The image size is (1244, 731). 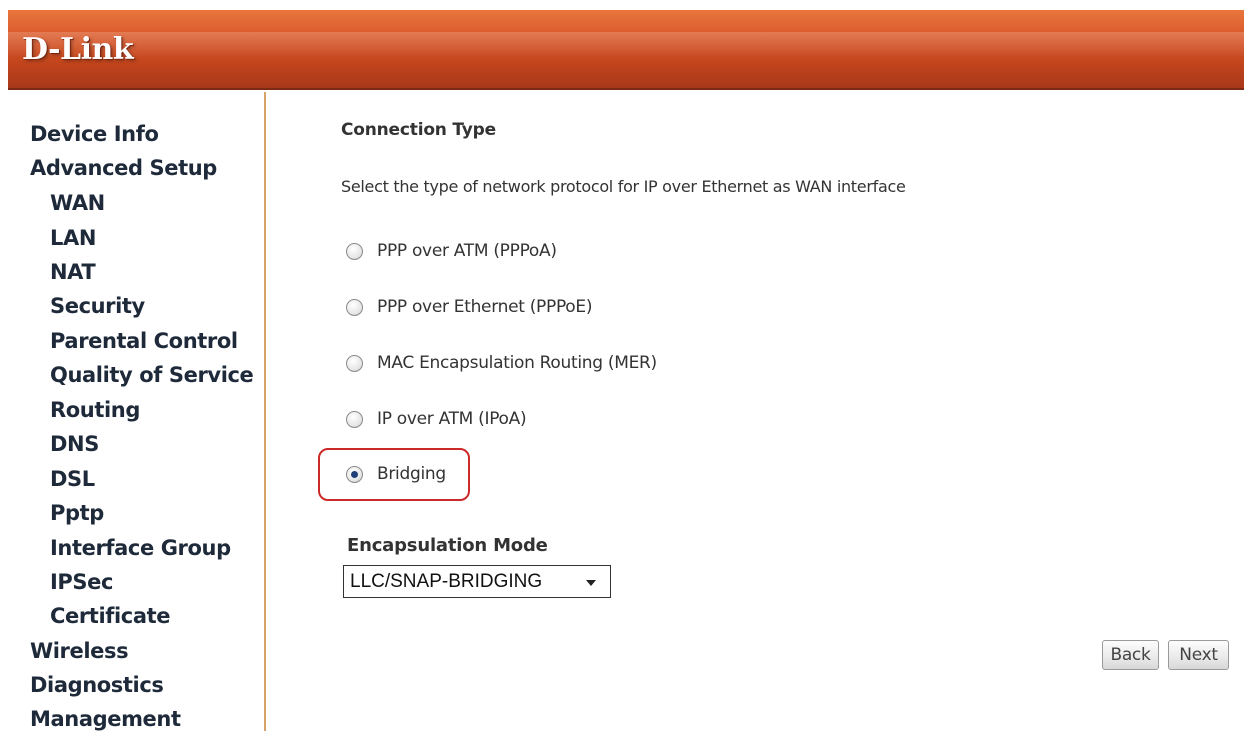 What do you see at coordinates (354, 251) in the screenshot?
I see `radio-pppoa` at bounding box center [354, 251].